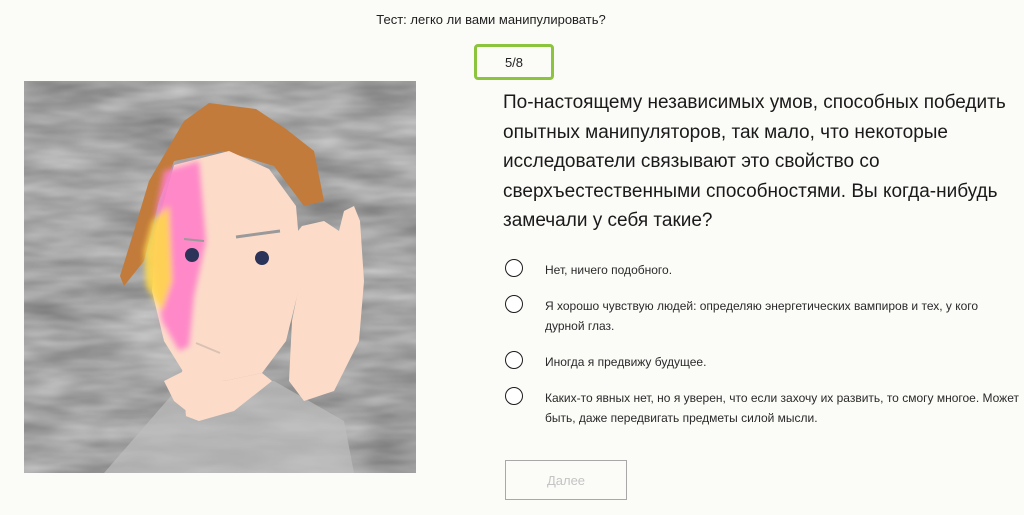 The image size is (1024, 515). What do you see at coordinates (192, 255) in the screenshot?
I see `left-eye` at bounding box center [192, 255].